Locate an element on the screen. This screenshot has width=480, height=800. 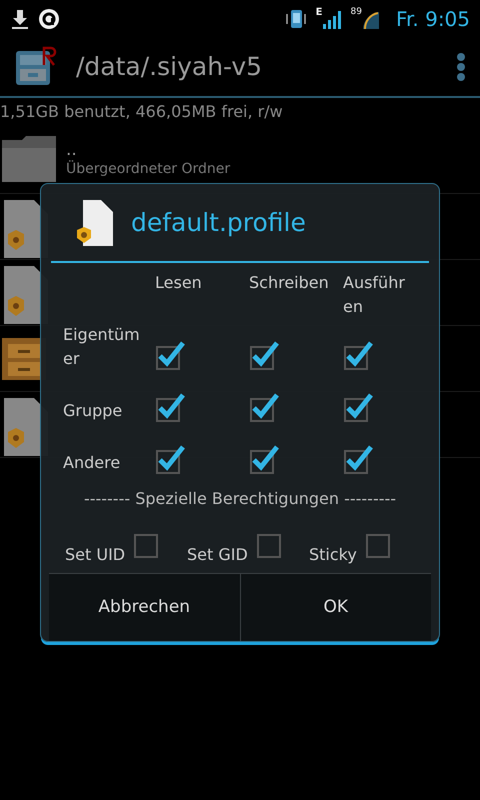
signal-icon is located at coordinates (332, 19).